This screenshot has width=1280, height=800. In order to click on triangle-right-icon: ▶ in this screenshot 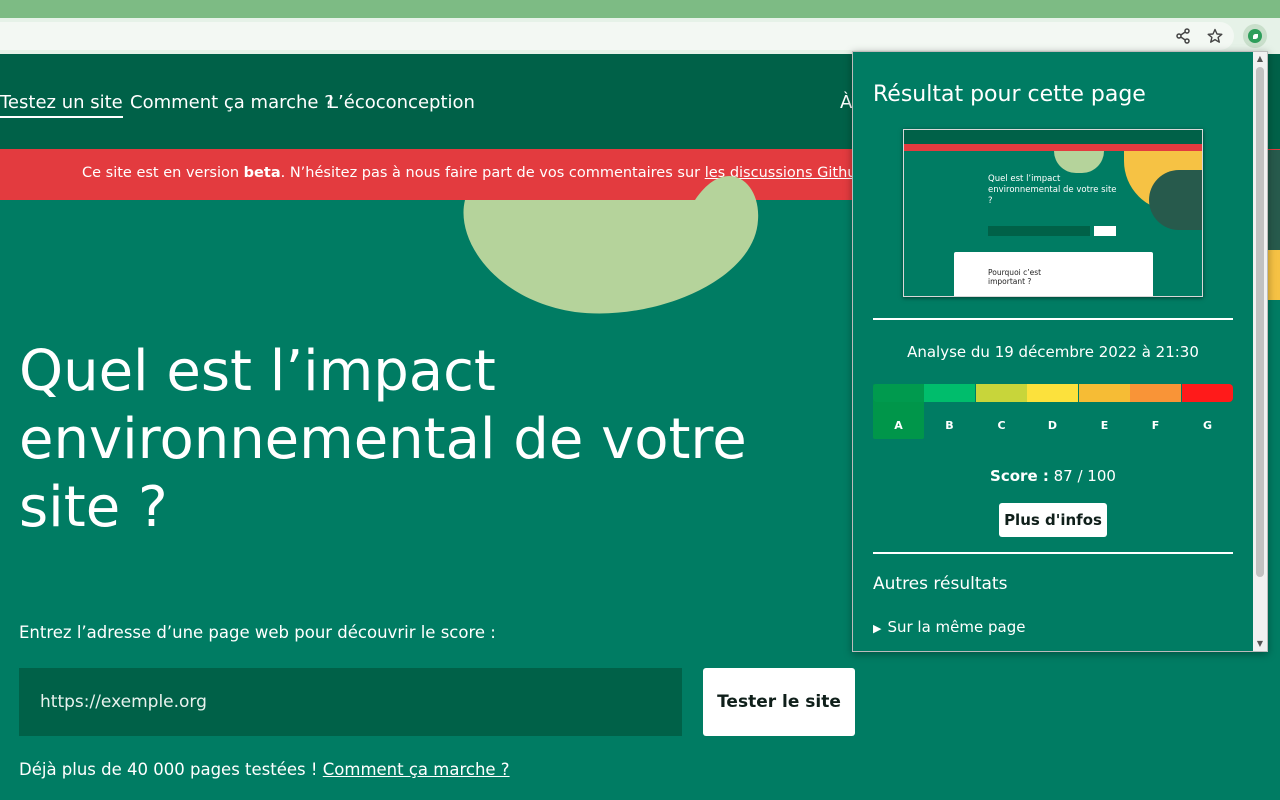, I will do `click(877, 628)`.